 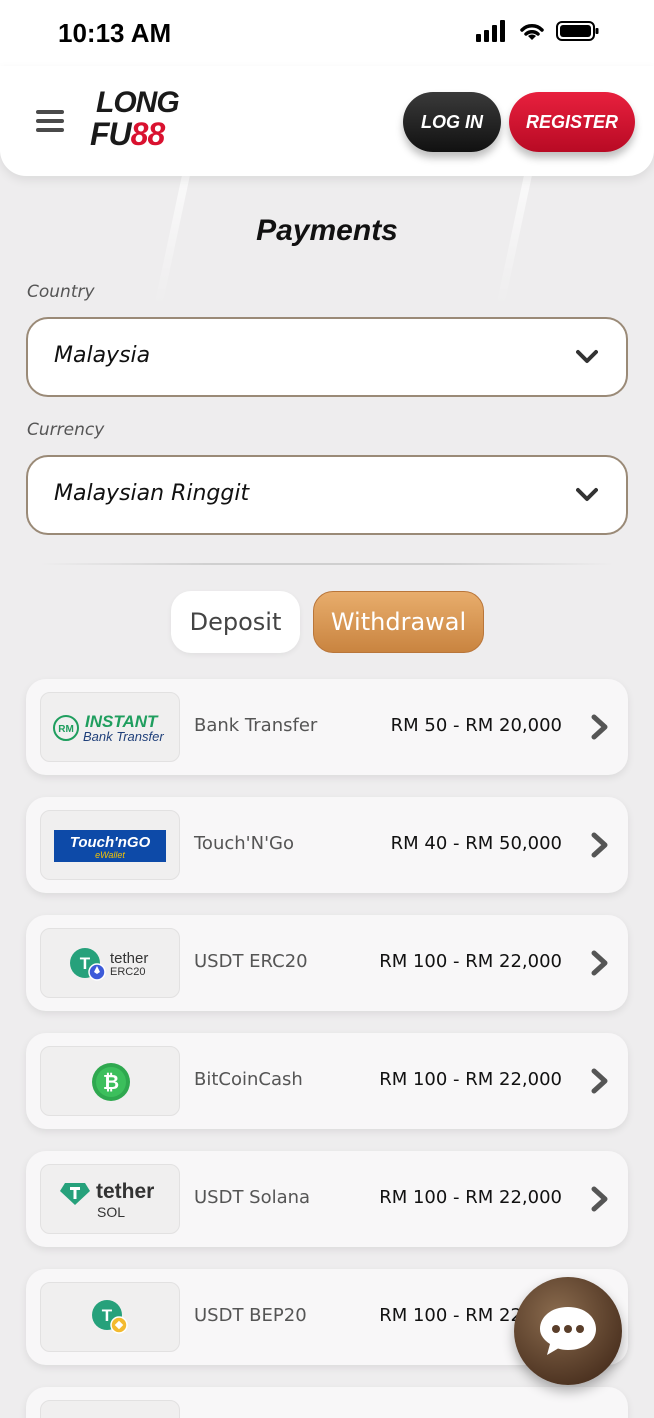 I want to click on currency-label: Currency, so click(x=66, y=430).